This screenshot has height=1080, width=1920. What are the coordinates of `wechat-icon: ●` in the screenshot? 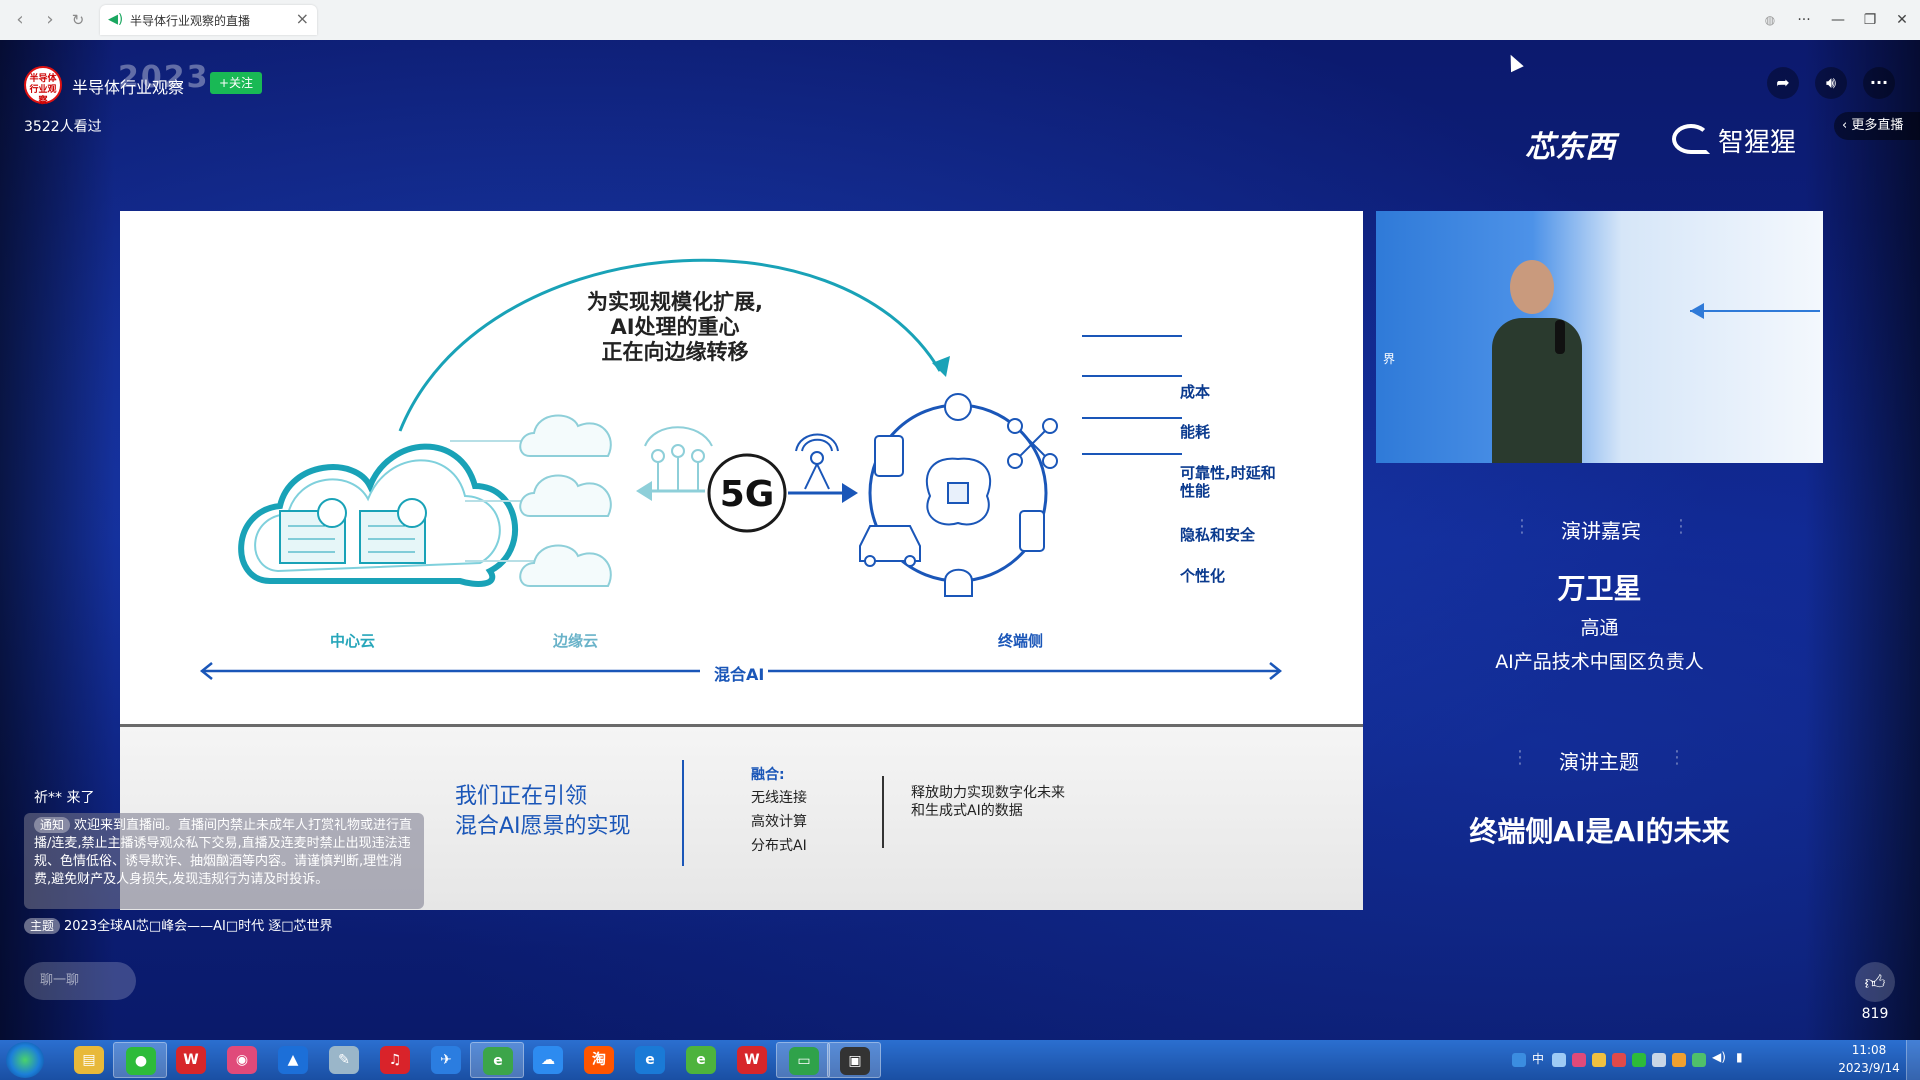 It's located at (141, 1061).